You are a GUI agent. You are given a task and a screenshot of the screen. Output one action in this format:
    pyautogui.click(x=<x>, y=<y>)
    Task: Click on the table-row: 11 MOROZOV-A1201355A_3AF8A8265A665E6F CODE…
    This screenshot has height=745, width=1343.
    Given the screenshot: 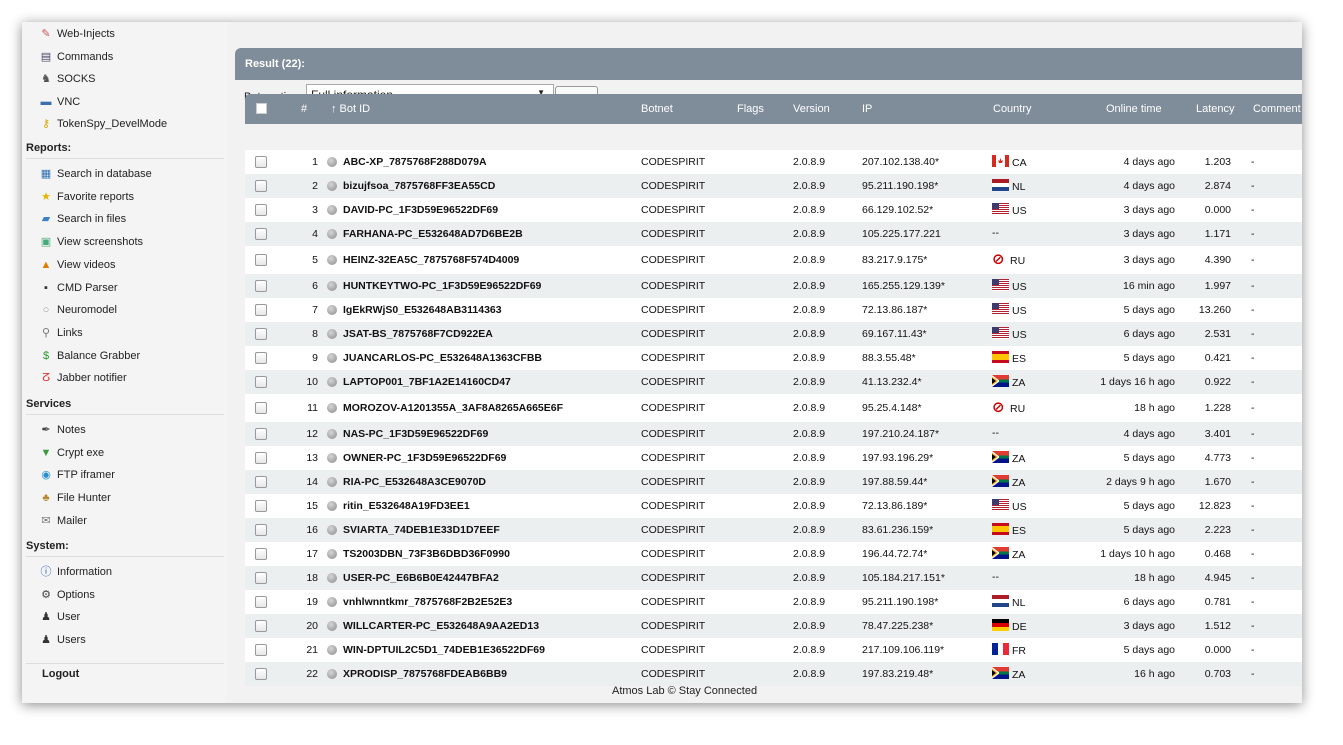 What is the action you would take?
    pyautogui.click(x=773, y=408)
    